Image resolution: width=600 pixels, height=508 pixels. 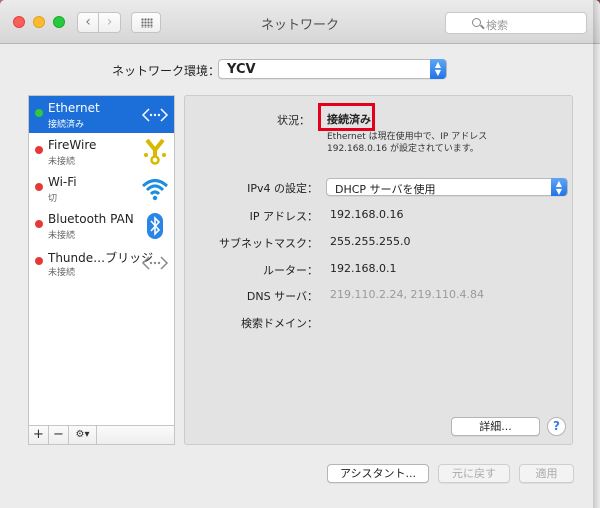 What do you see at coordinates (268, 243) in the screenshot?
I see `subnet-mask-label: サブネットマスク：` at bounding box center [268, 243].